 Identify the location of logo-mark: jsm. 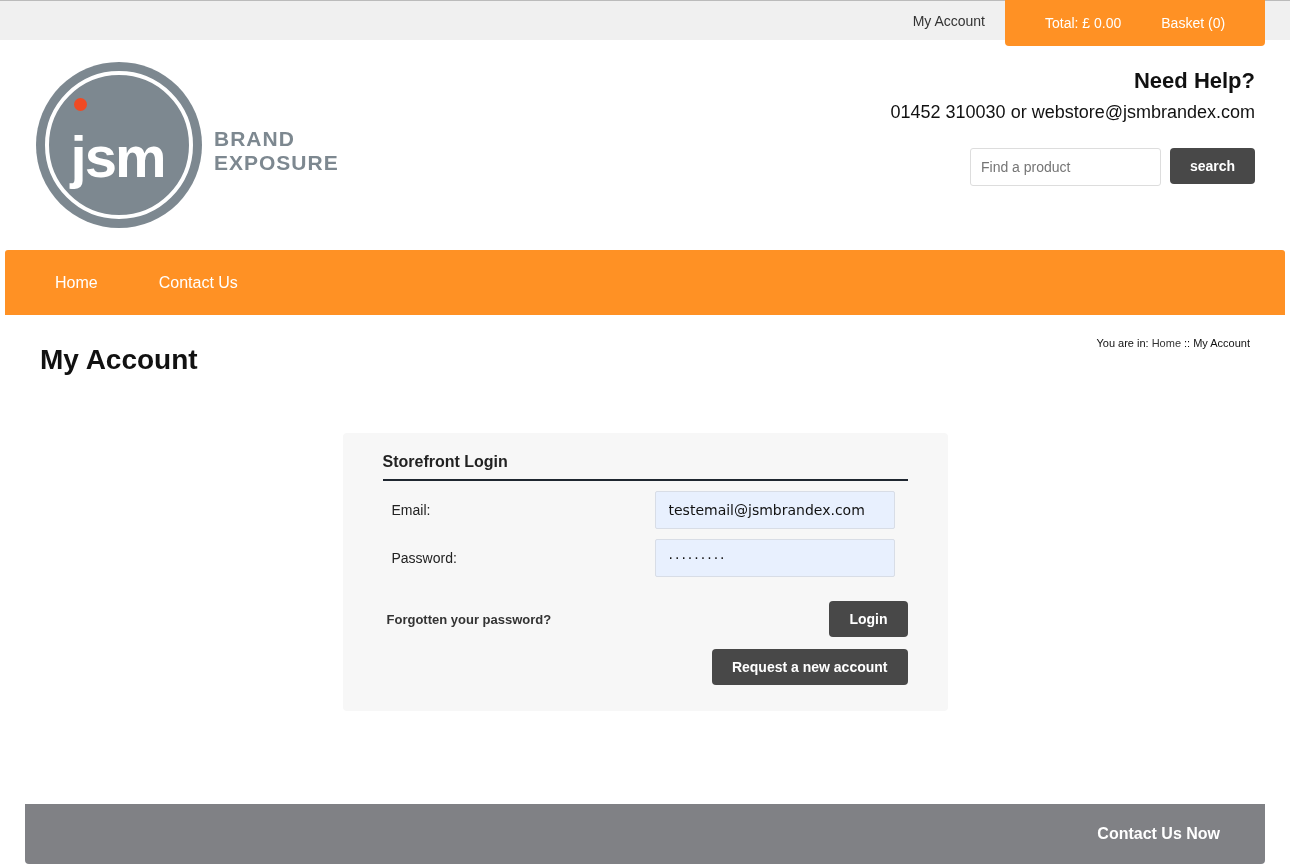
(118, 156).